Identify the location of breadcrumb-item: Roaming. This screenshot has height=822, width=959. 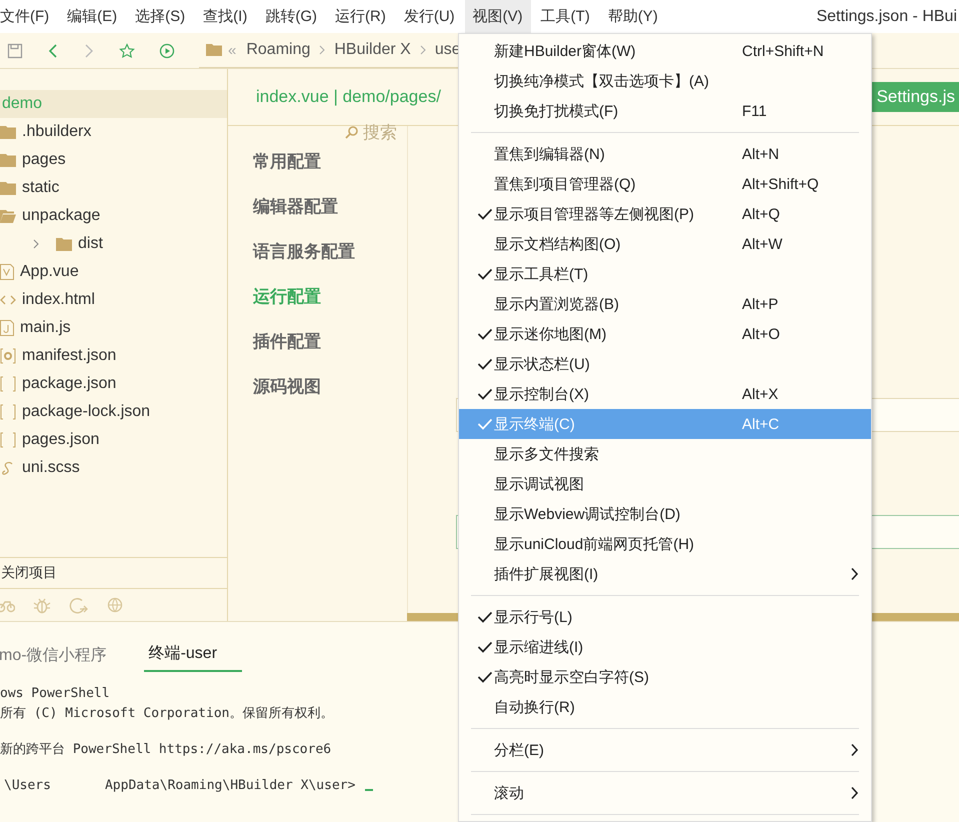
(278, 50).